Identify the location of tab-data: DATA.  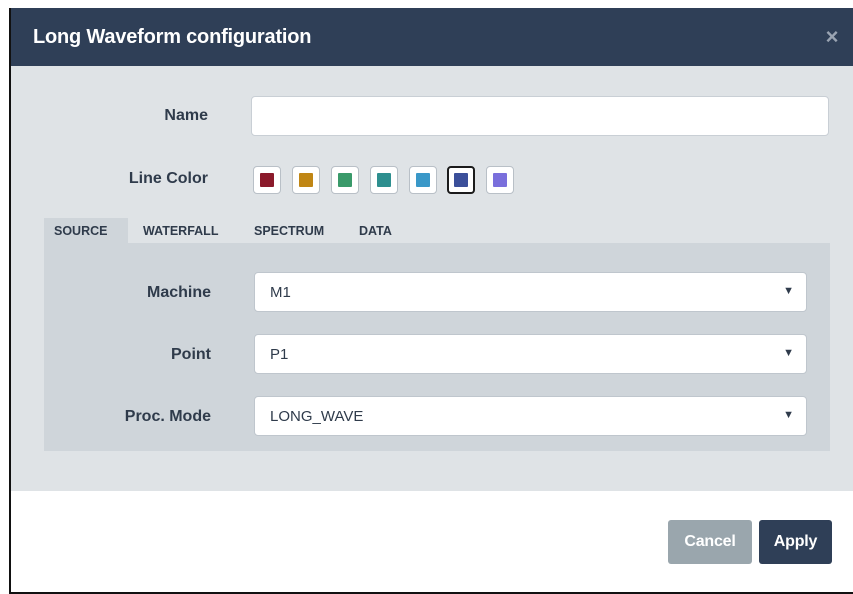
(378, 231).